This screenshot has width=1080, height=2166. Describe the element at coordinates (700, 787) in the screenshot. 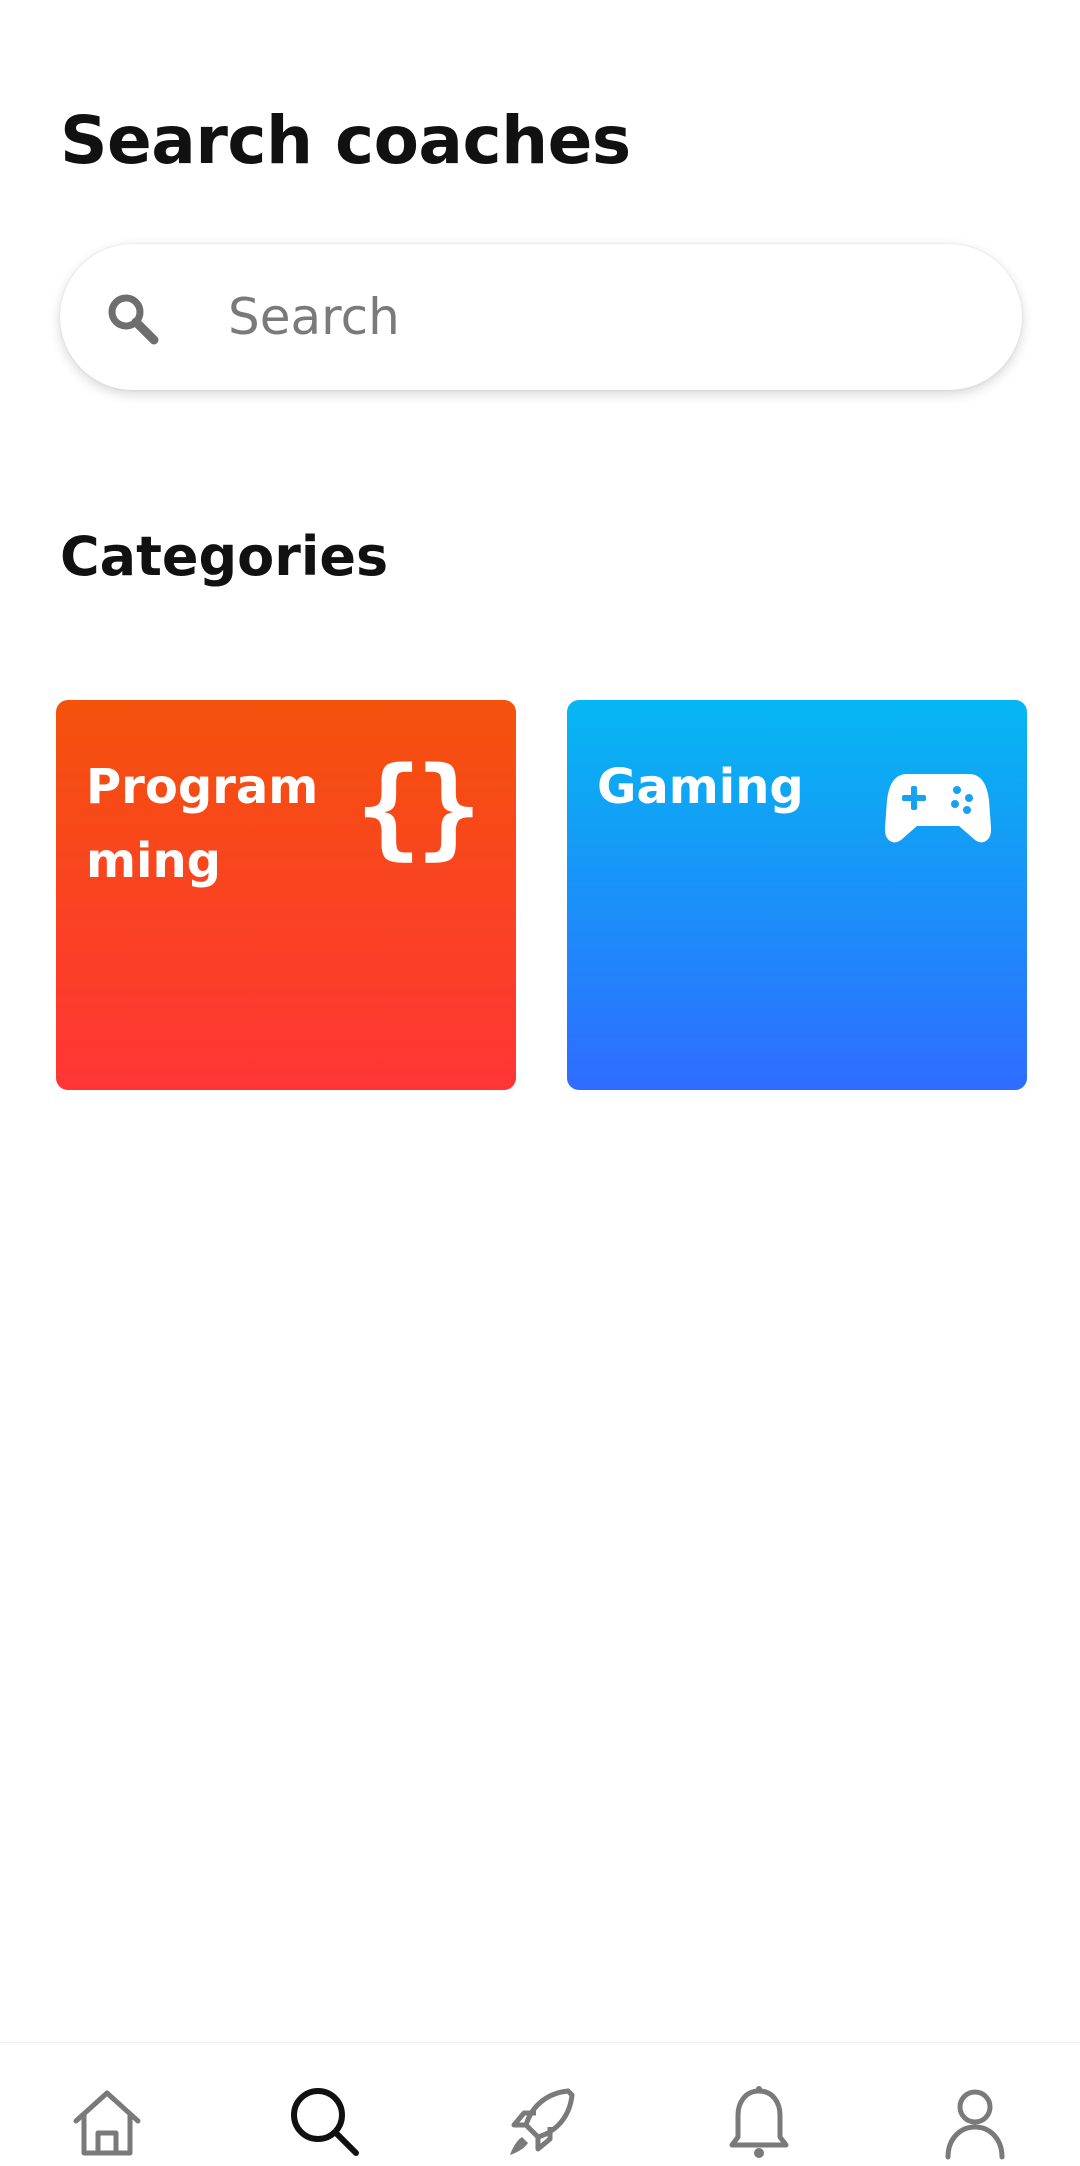

I see `category-label-gaming: Gaming` at that location.